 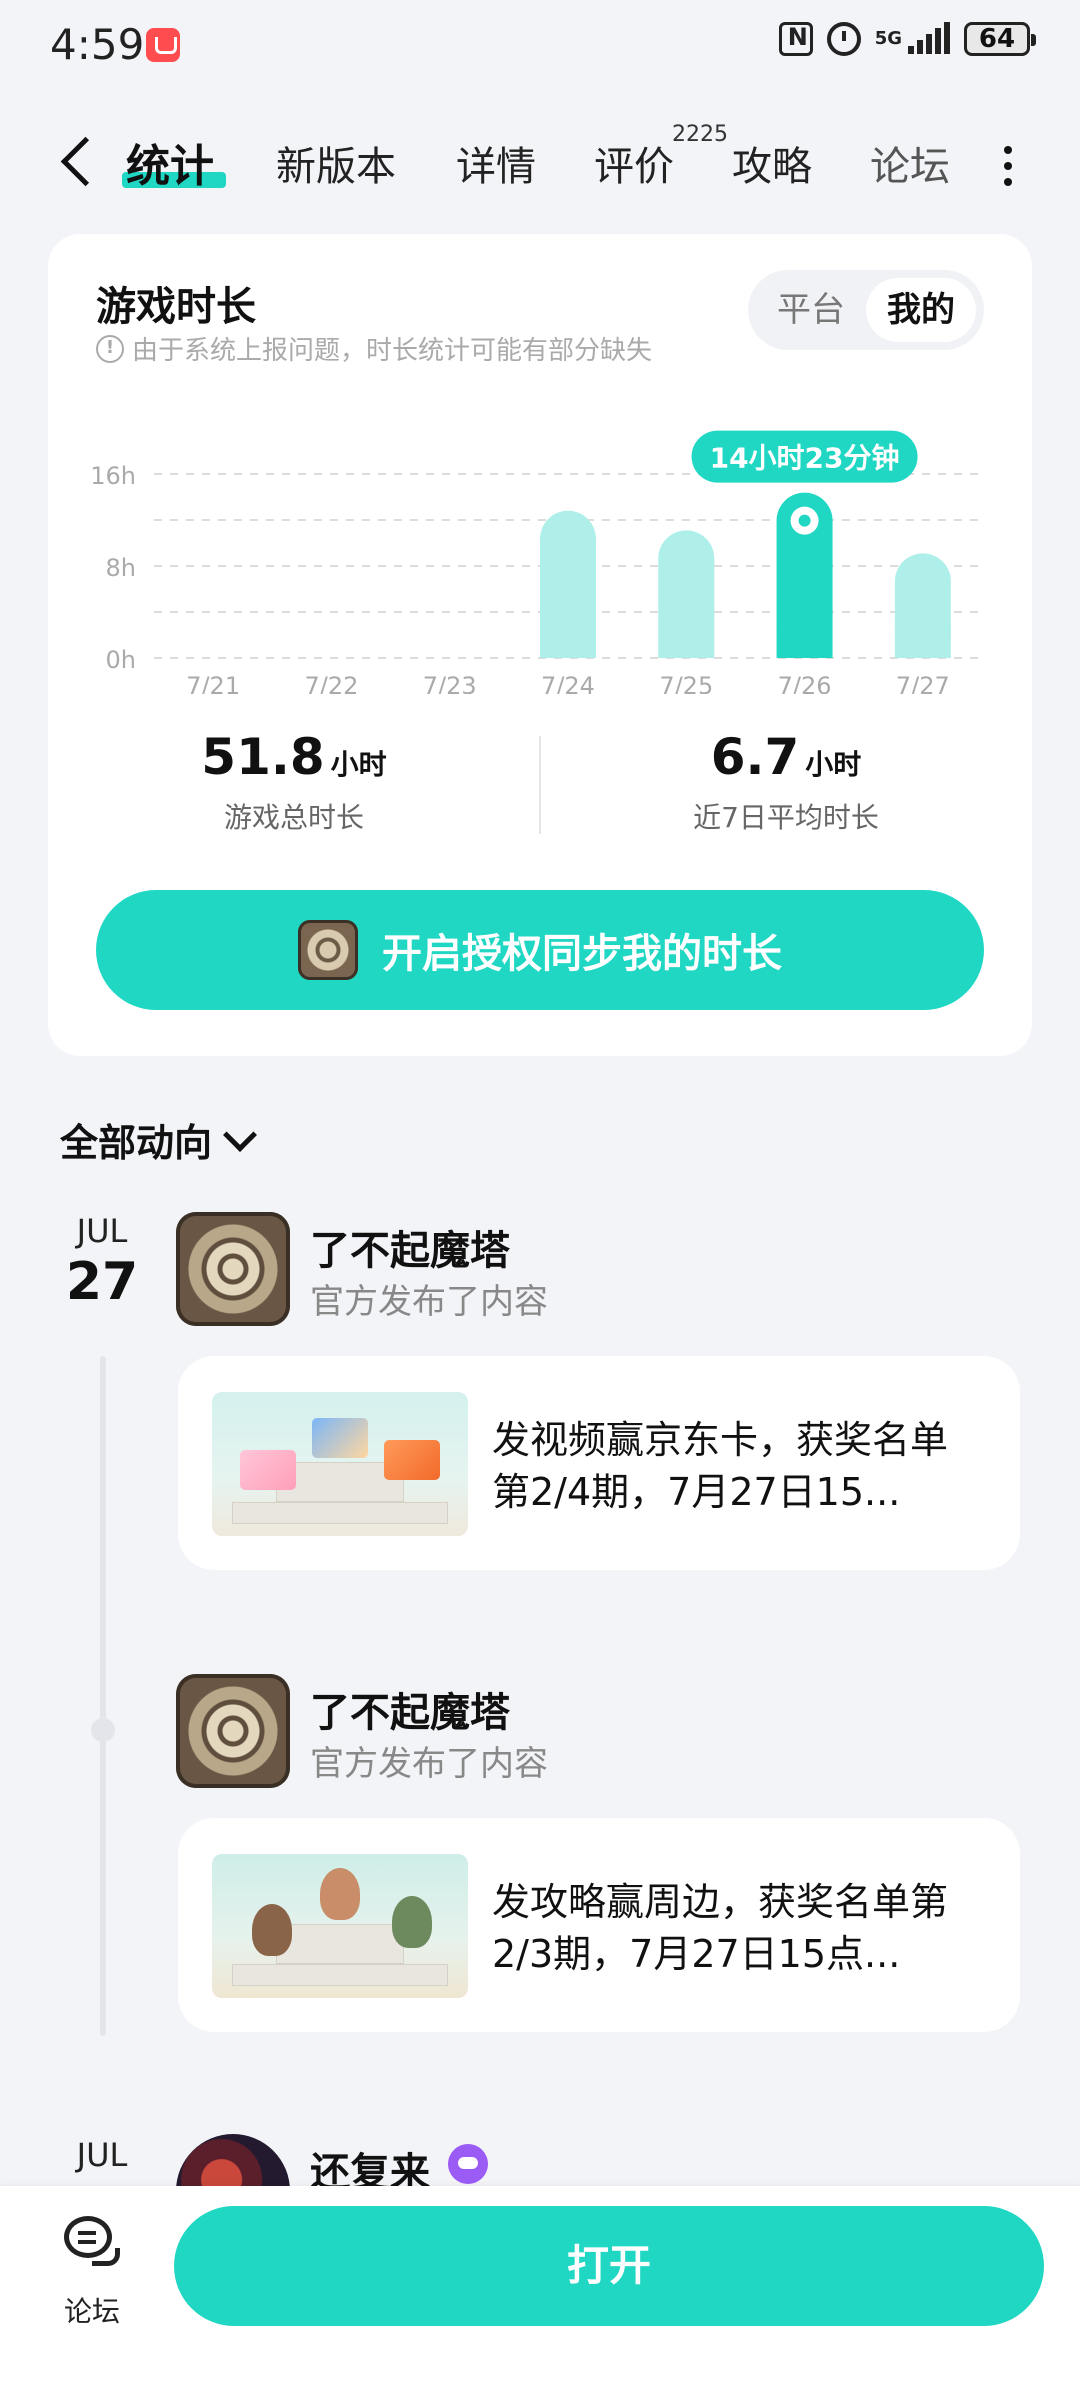 I want to click on total-unit: 小时, so click(x=358, y=764).